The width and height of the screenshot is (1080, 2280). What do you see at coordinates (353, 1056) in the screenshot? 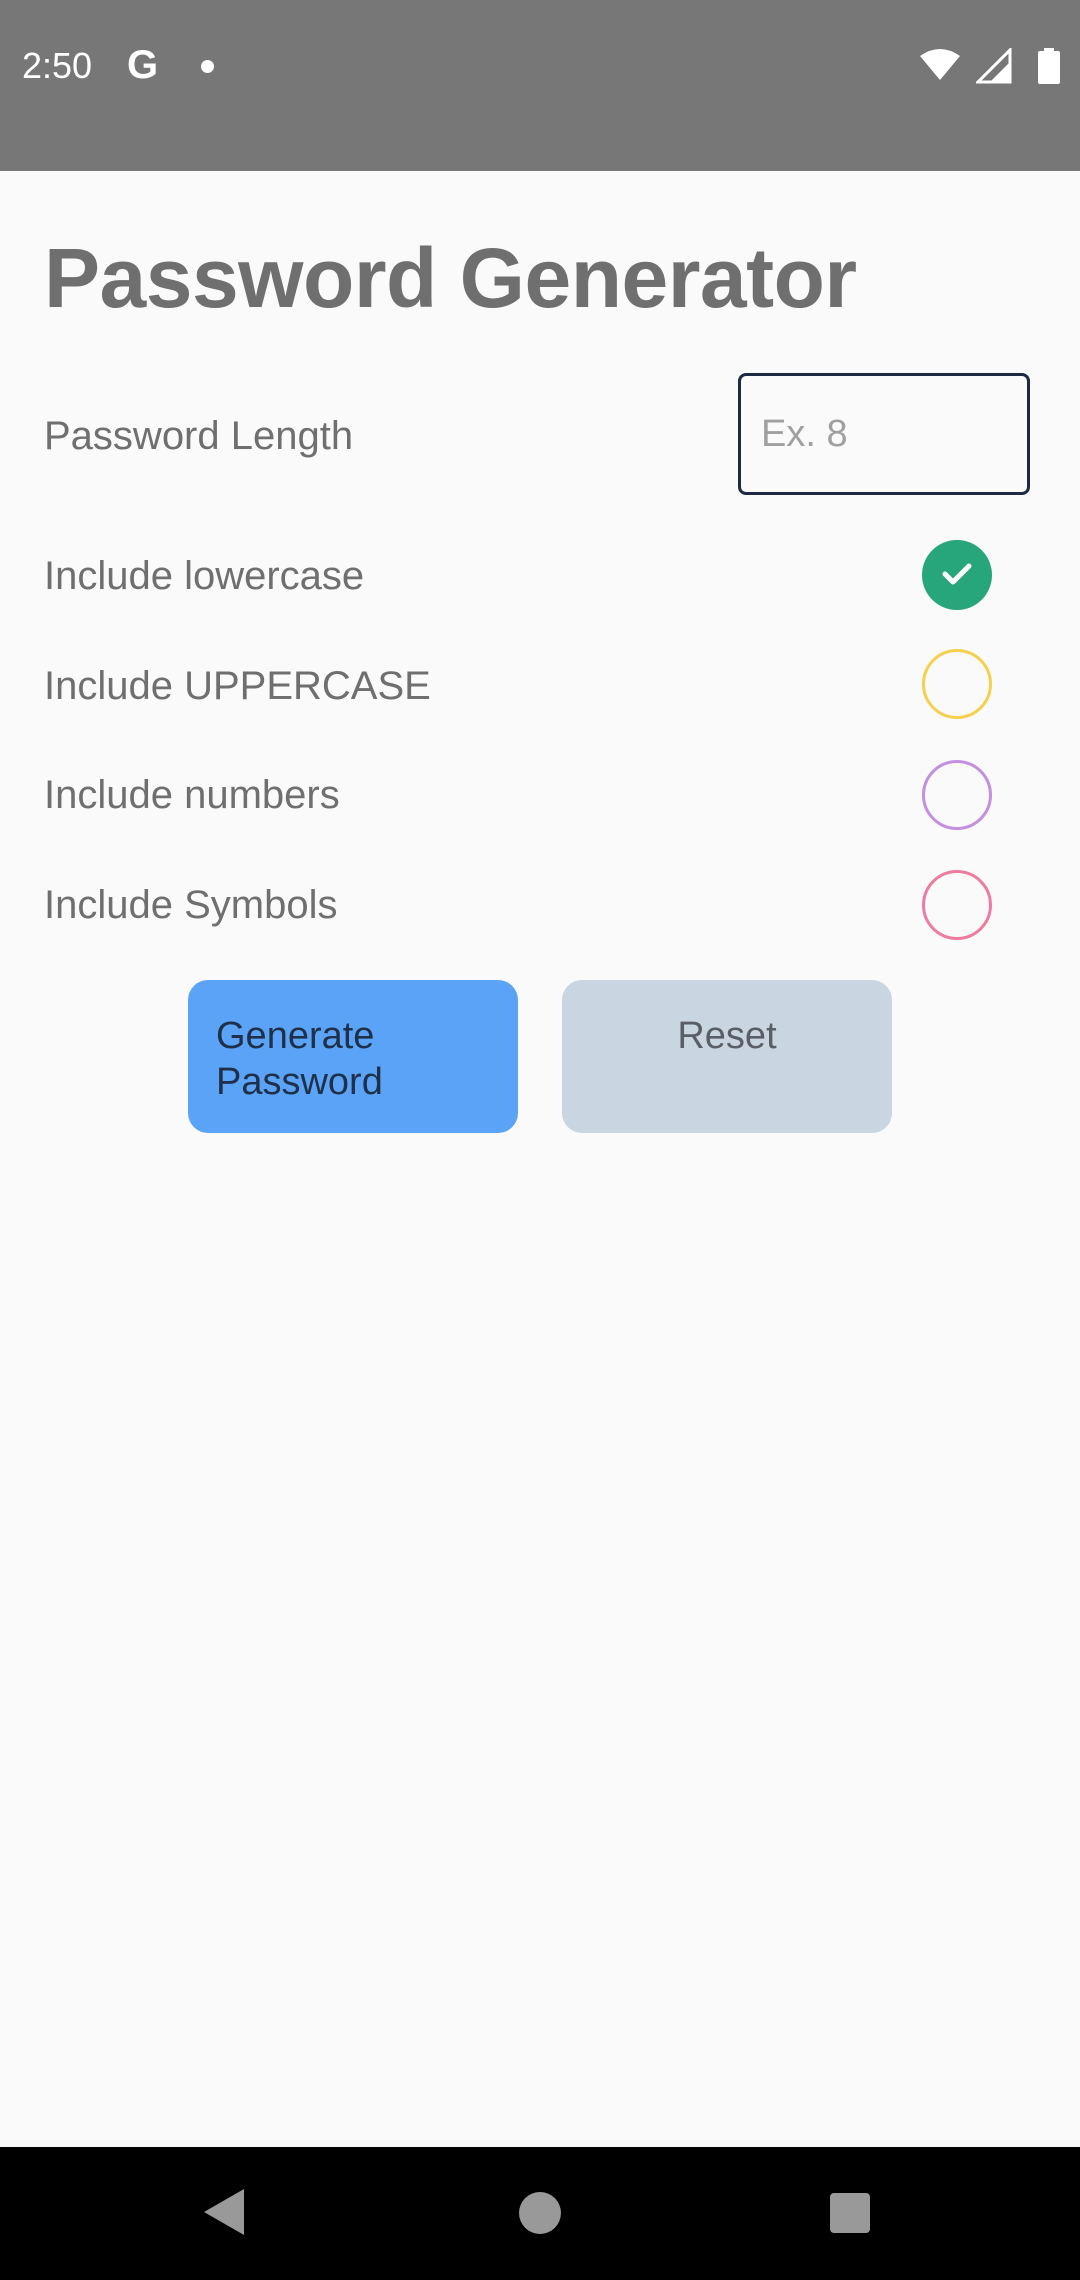
I see `generate-password-button: Generate Password` at bounding box center [353, 1056].